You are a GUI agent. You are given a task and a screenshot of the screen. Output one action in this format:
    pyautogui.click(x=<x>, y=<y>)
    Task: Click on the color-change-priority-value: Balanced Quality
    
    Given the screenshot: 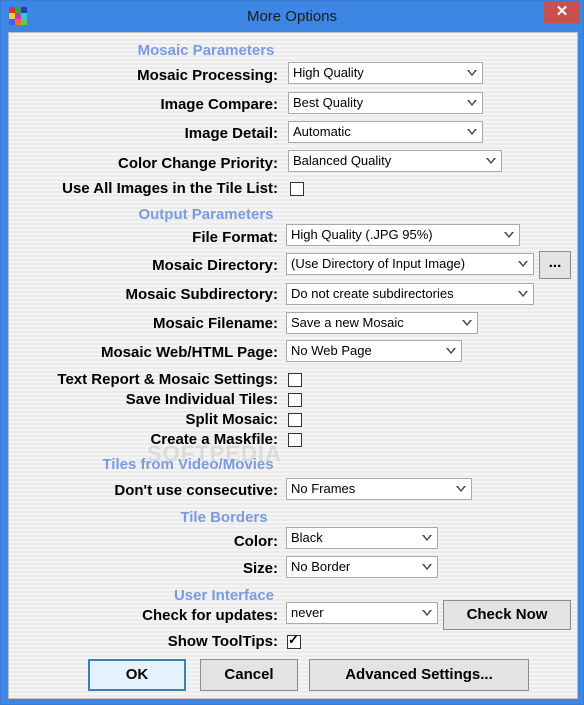 What is the action you would take?
    pyautogui.click(x=342, y=160)
    